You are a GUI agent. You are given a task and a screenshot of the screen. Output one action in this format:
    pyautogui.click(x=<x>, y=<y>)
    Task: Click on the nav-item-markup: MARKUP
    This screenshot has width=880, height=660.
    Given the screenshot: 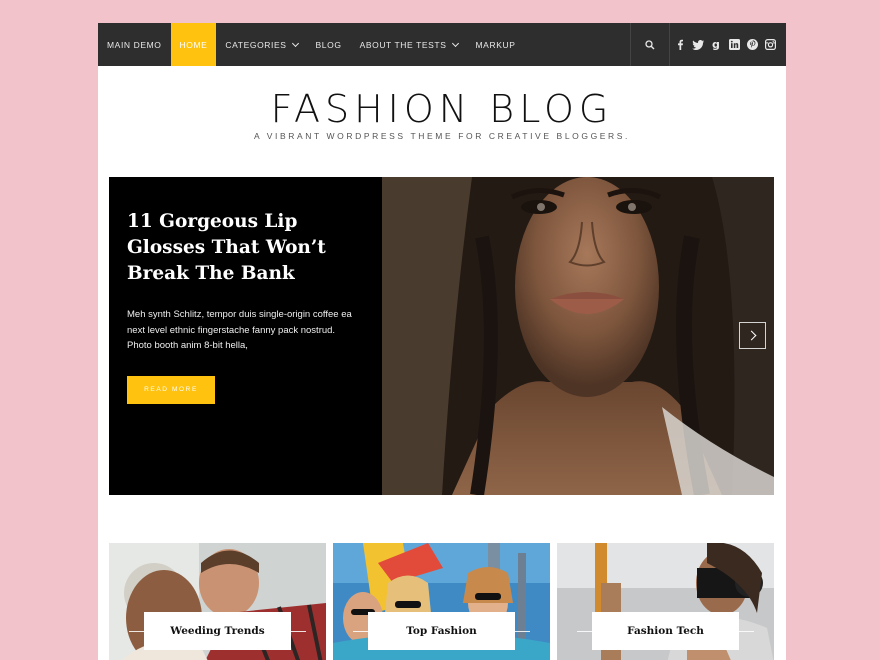 What is the action you would take?
    pyautogui.click(x=496, y=44)
    